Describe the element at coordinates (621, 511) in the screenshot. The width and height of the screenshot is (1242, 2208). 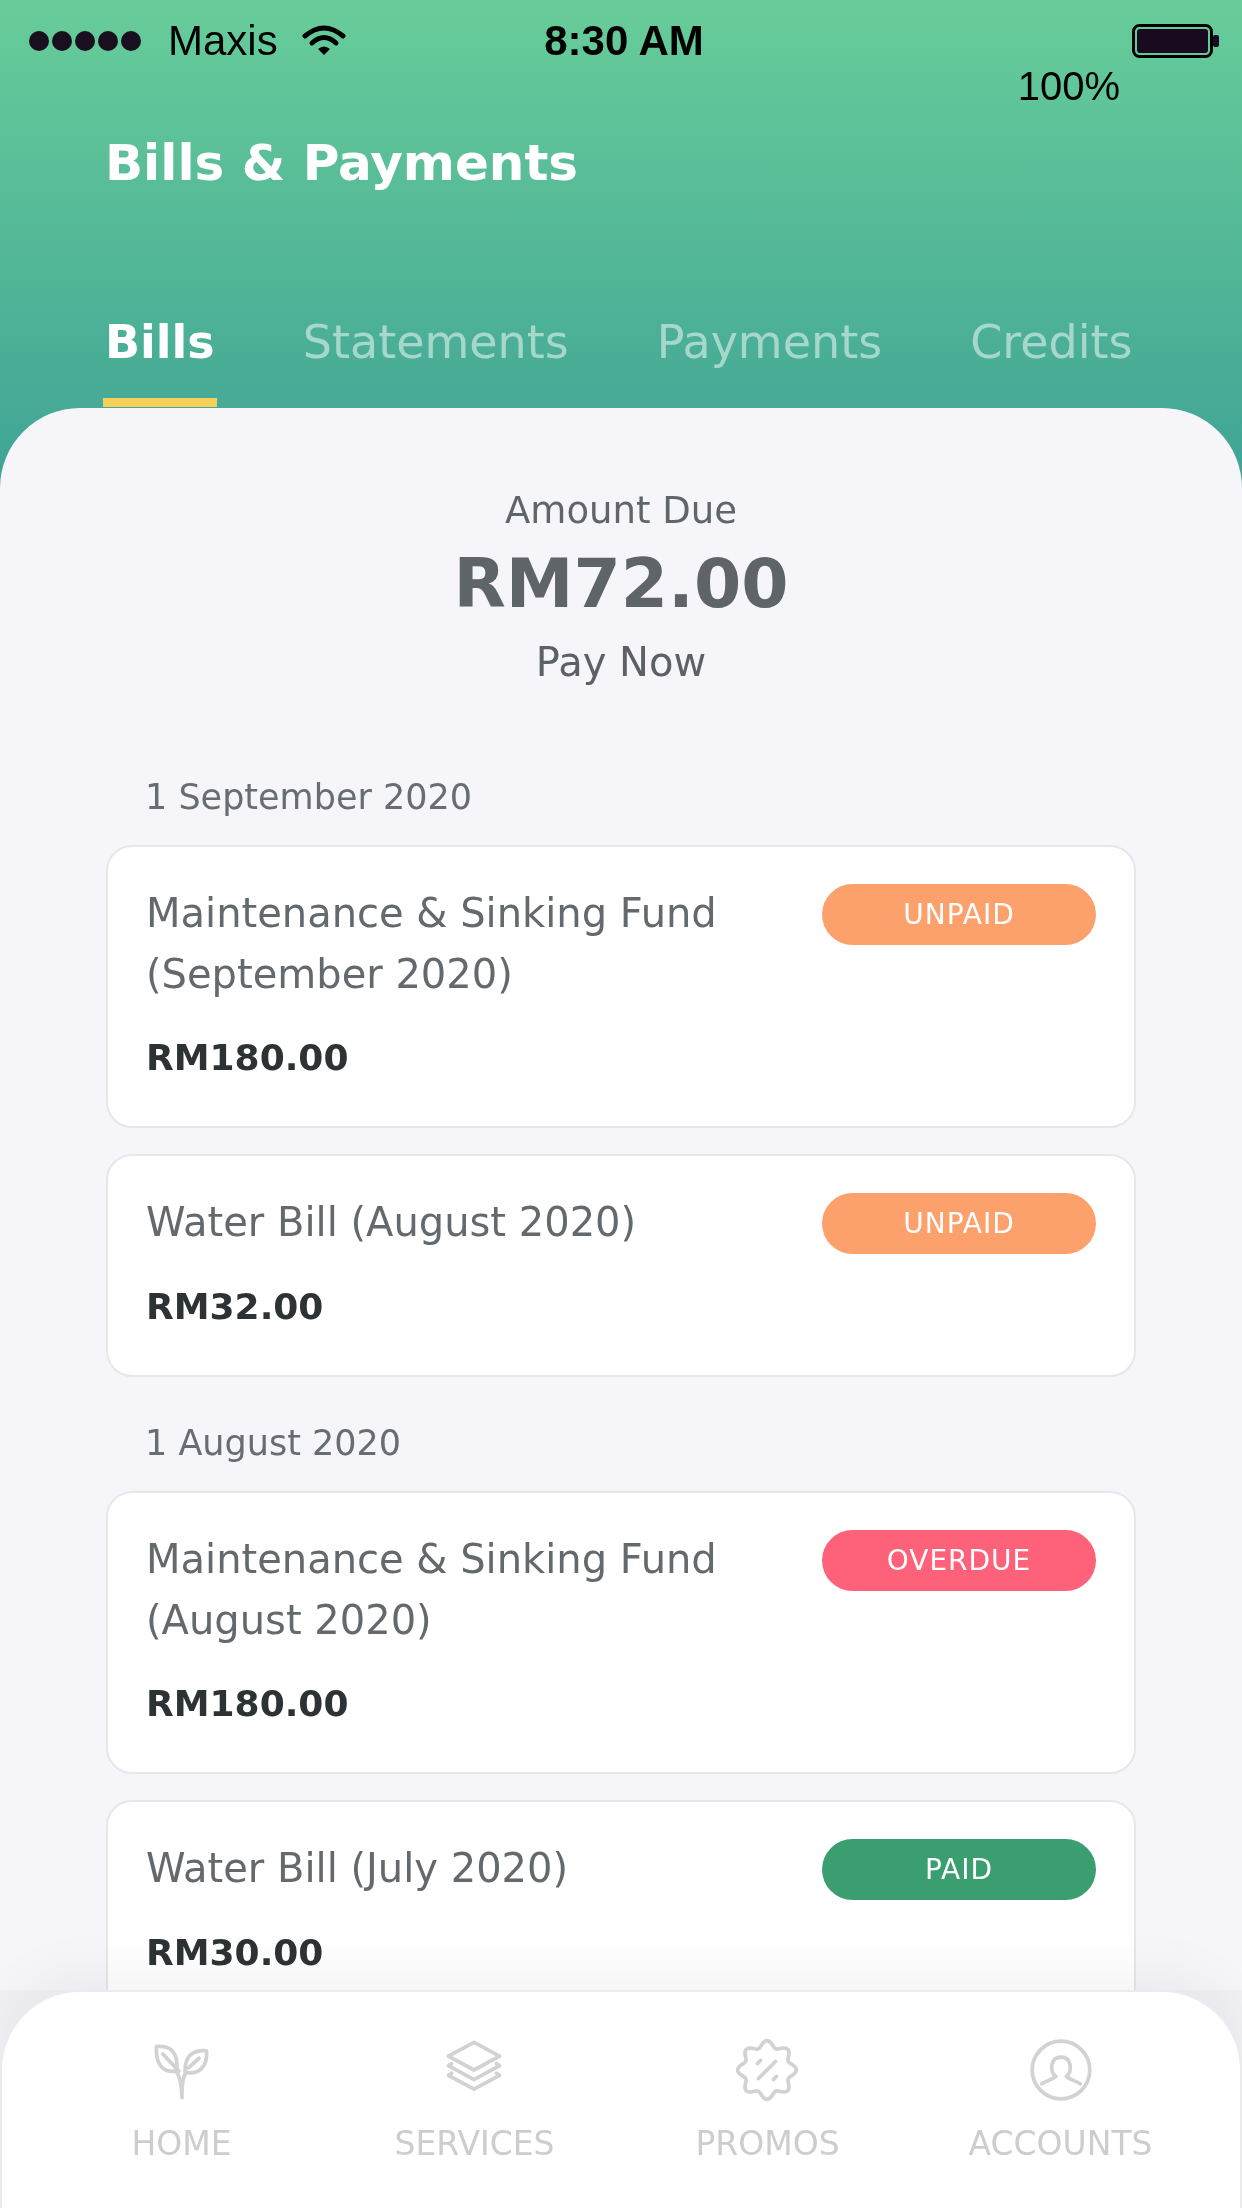
I see `amount-due-label: Amount Due` at that location.